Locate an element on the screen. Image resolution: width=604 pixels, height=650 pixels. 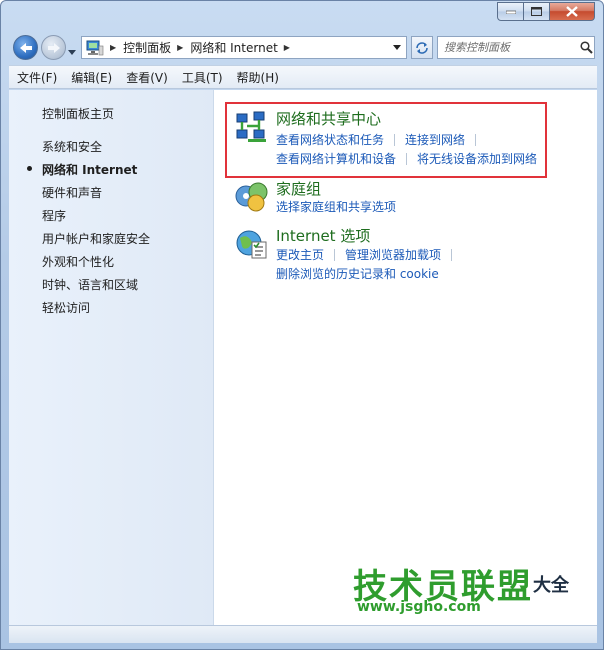
task-change-homepage: 更改主页 is located at coordinates (300, 254).